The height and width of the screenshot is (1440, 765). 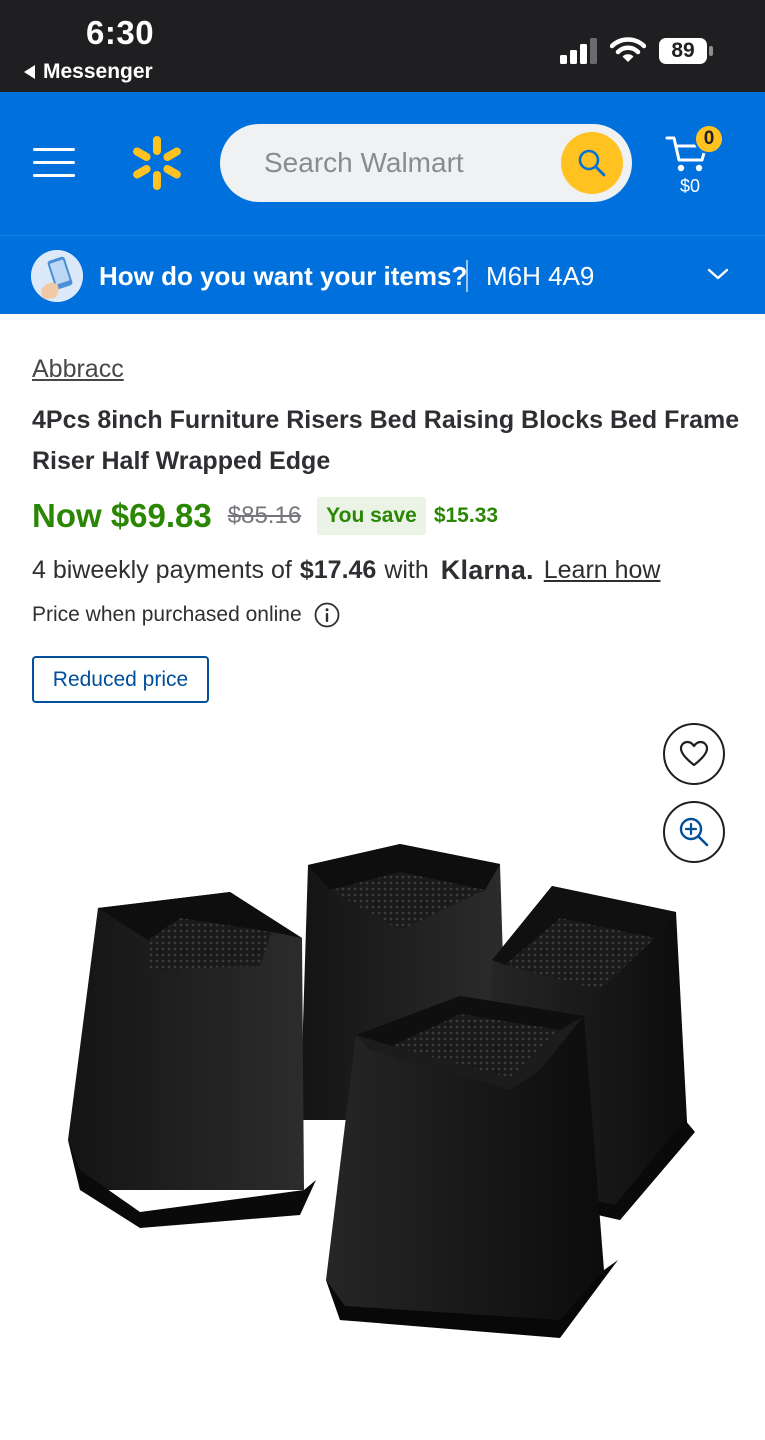 I want to click on installment-with: with, so click(x=406, y=569).